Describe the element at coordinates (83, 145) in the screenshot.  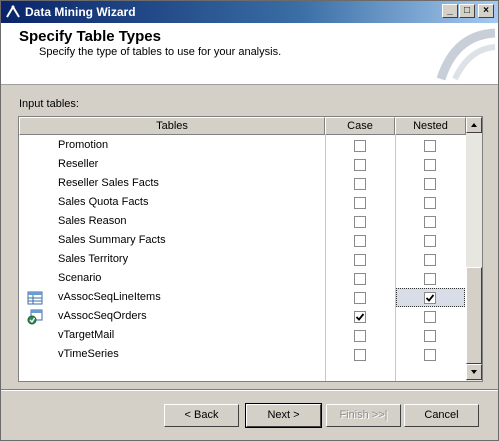
I see `table-name: Promotion` at that location.